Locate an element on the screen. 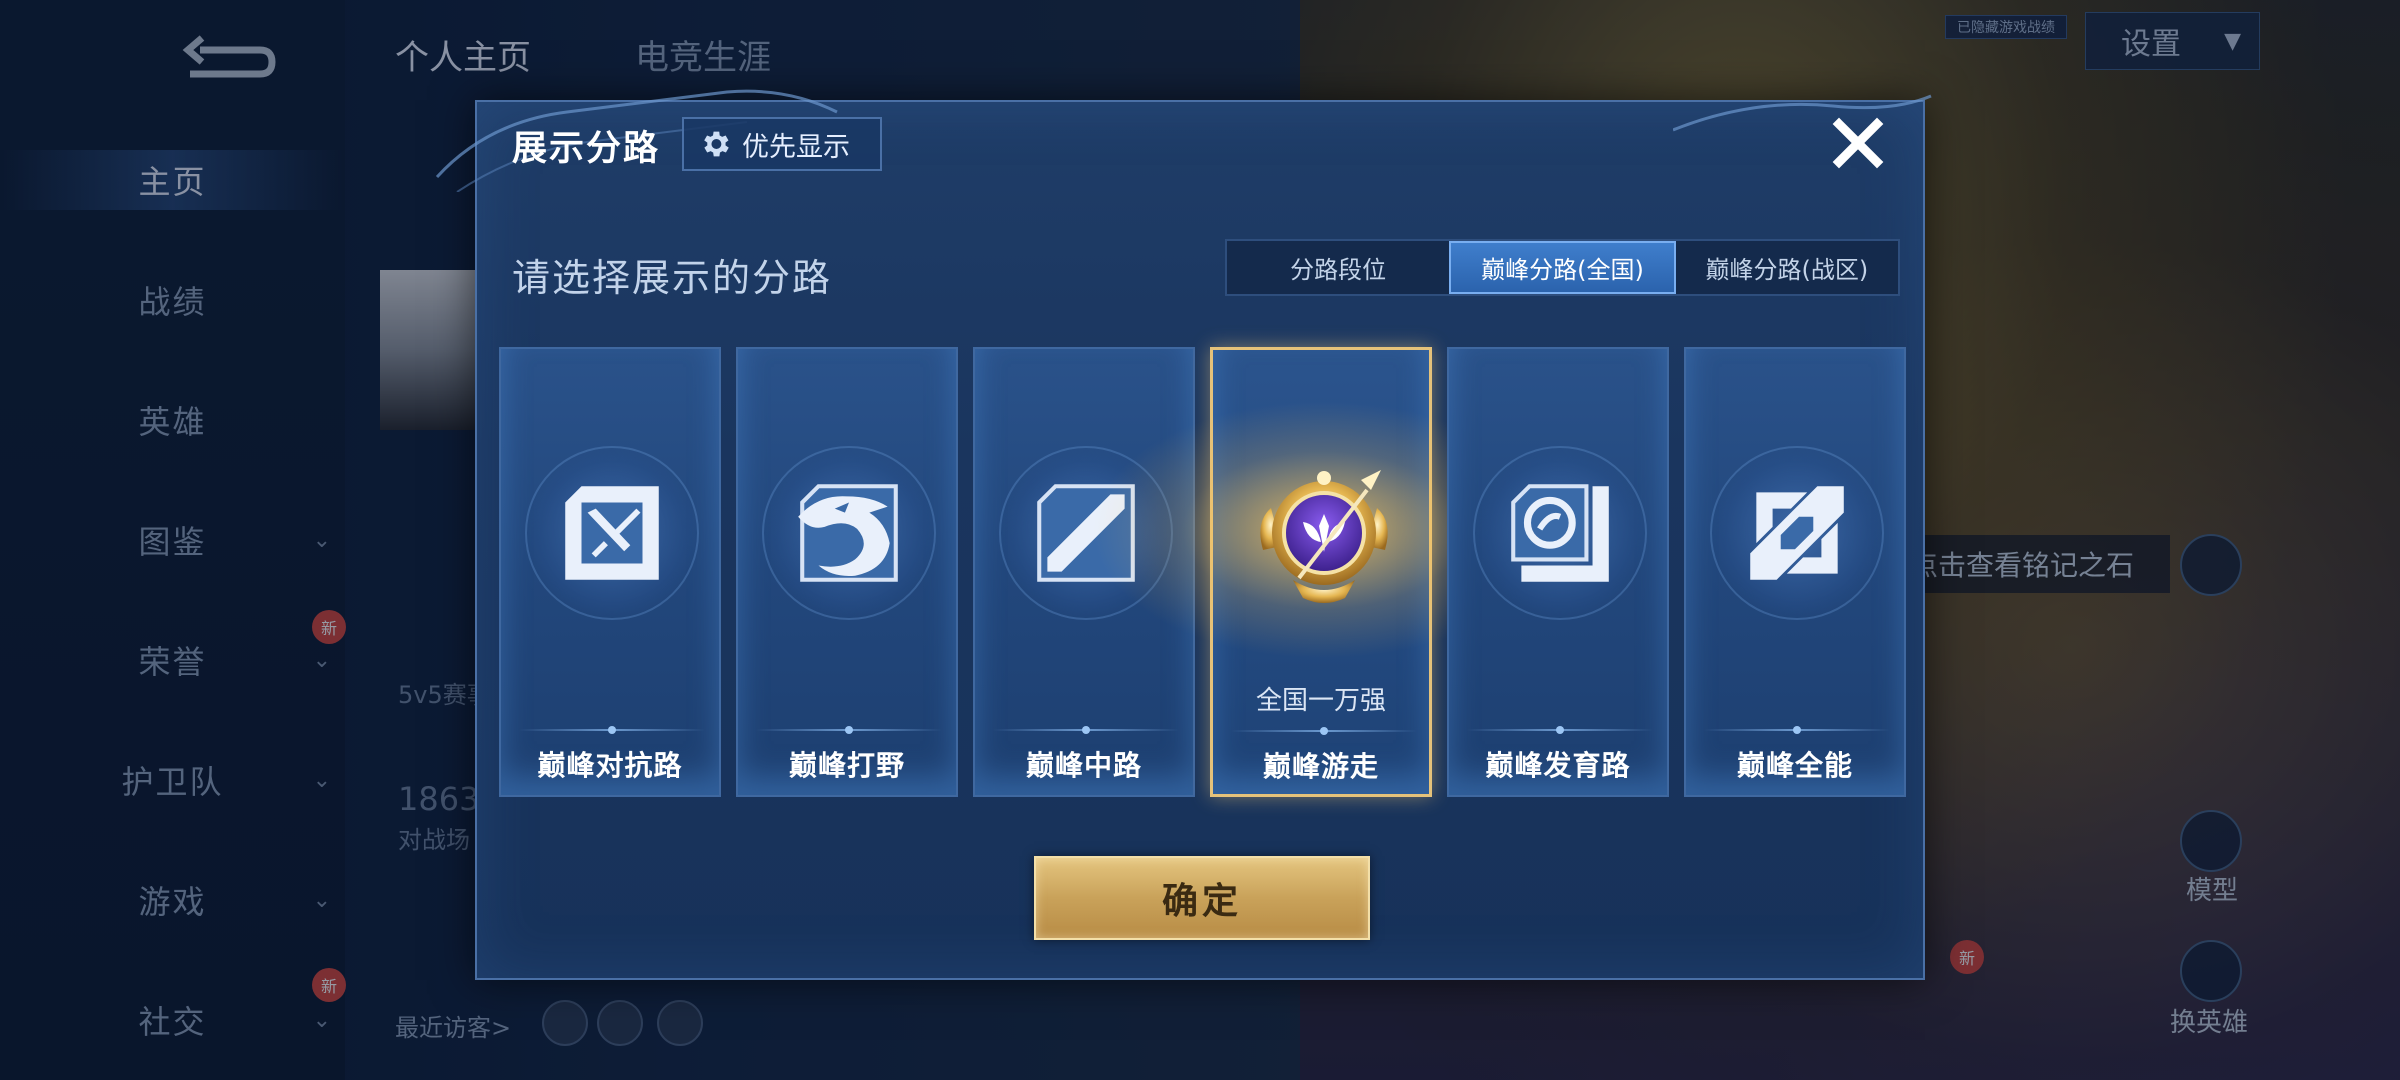  lane-label: 巅峰对抗路 is located at coordinates (610, 765).